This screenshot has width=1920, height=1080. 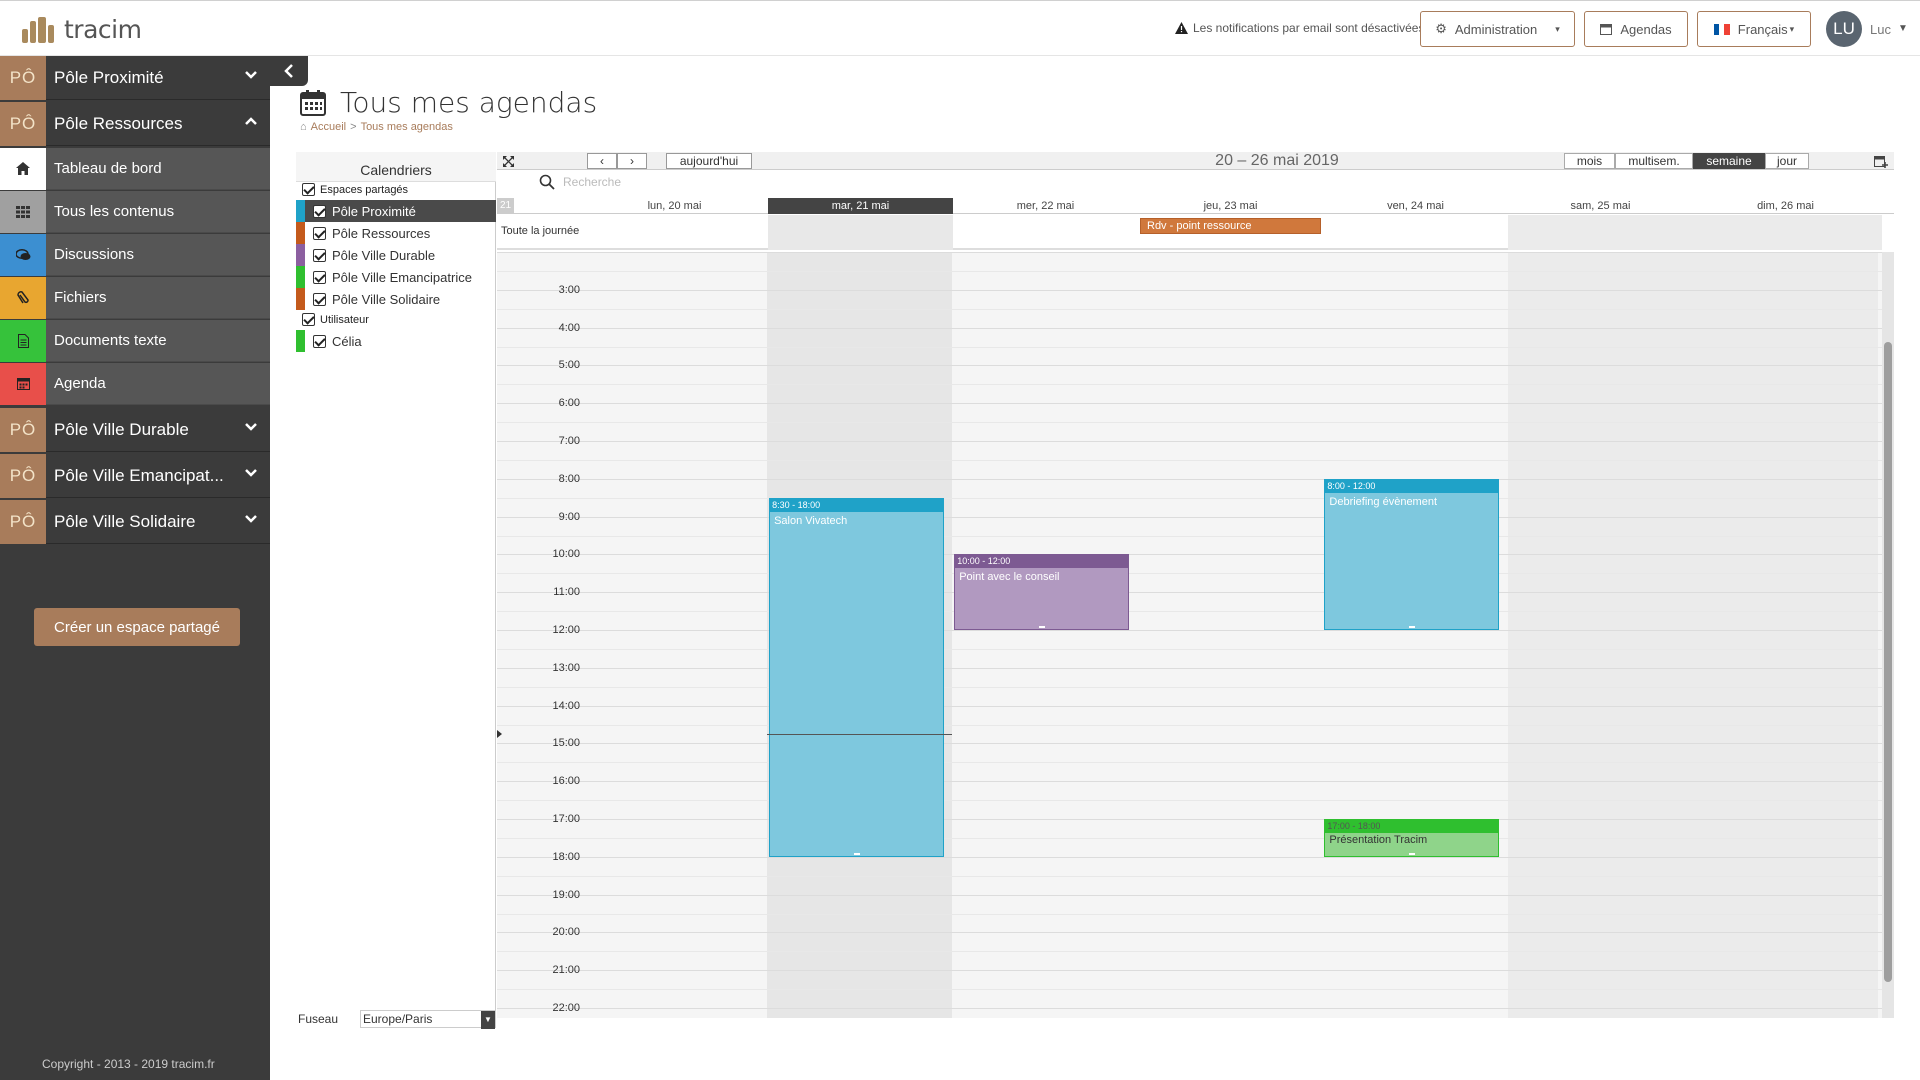 I want to click on workspace-name: Pôle Ville Durable, so click(x=121, y=429).